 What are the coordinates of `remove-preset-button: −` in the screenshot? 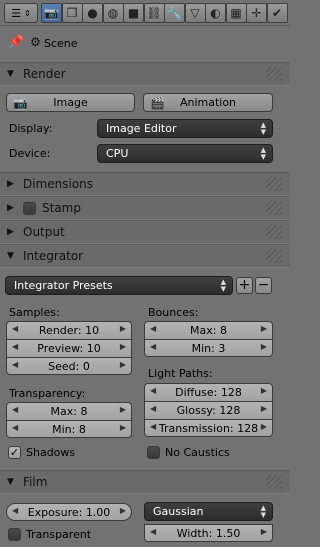 It's located at (263, 285).